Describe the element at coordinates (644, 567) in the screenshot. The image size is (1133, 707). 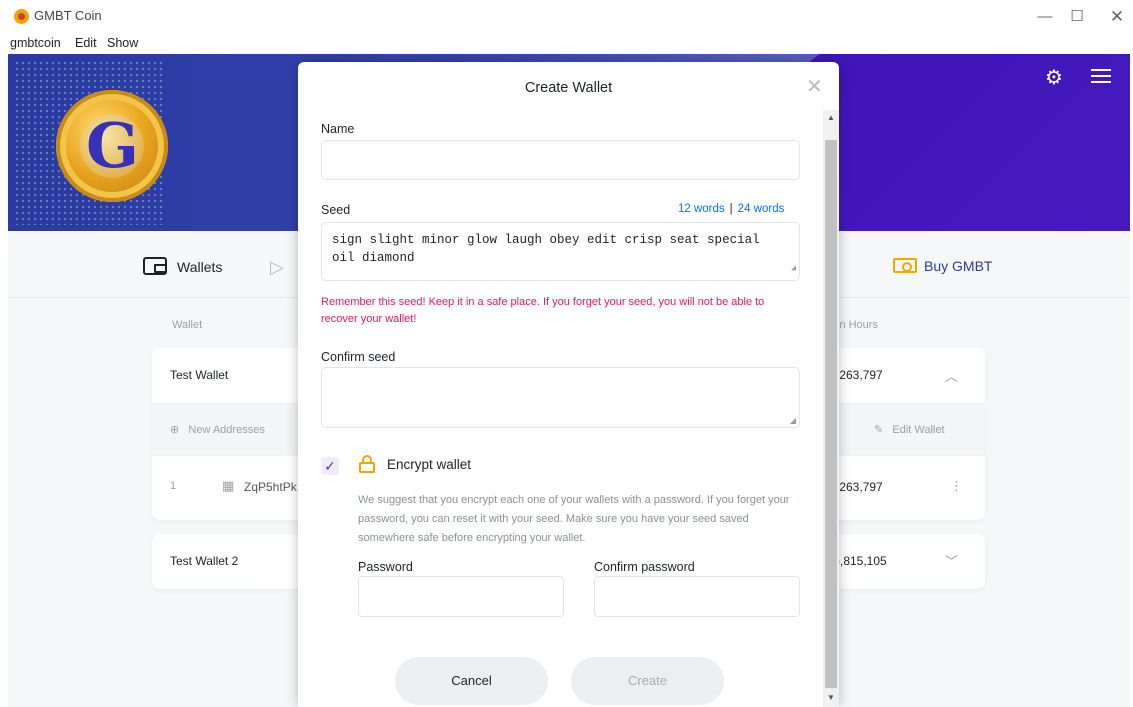
I see `confirm-password-label: Confirm password` at that location.